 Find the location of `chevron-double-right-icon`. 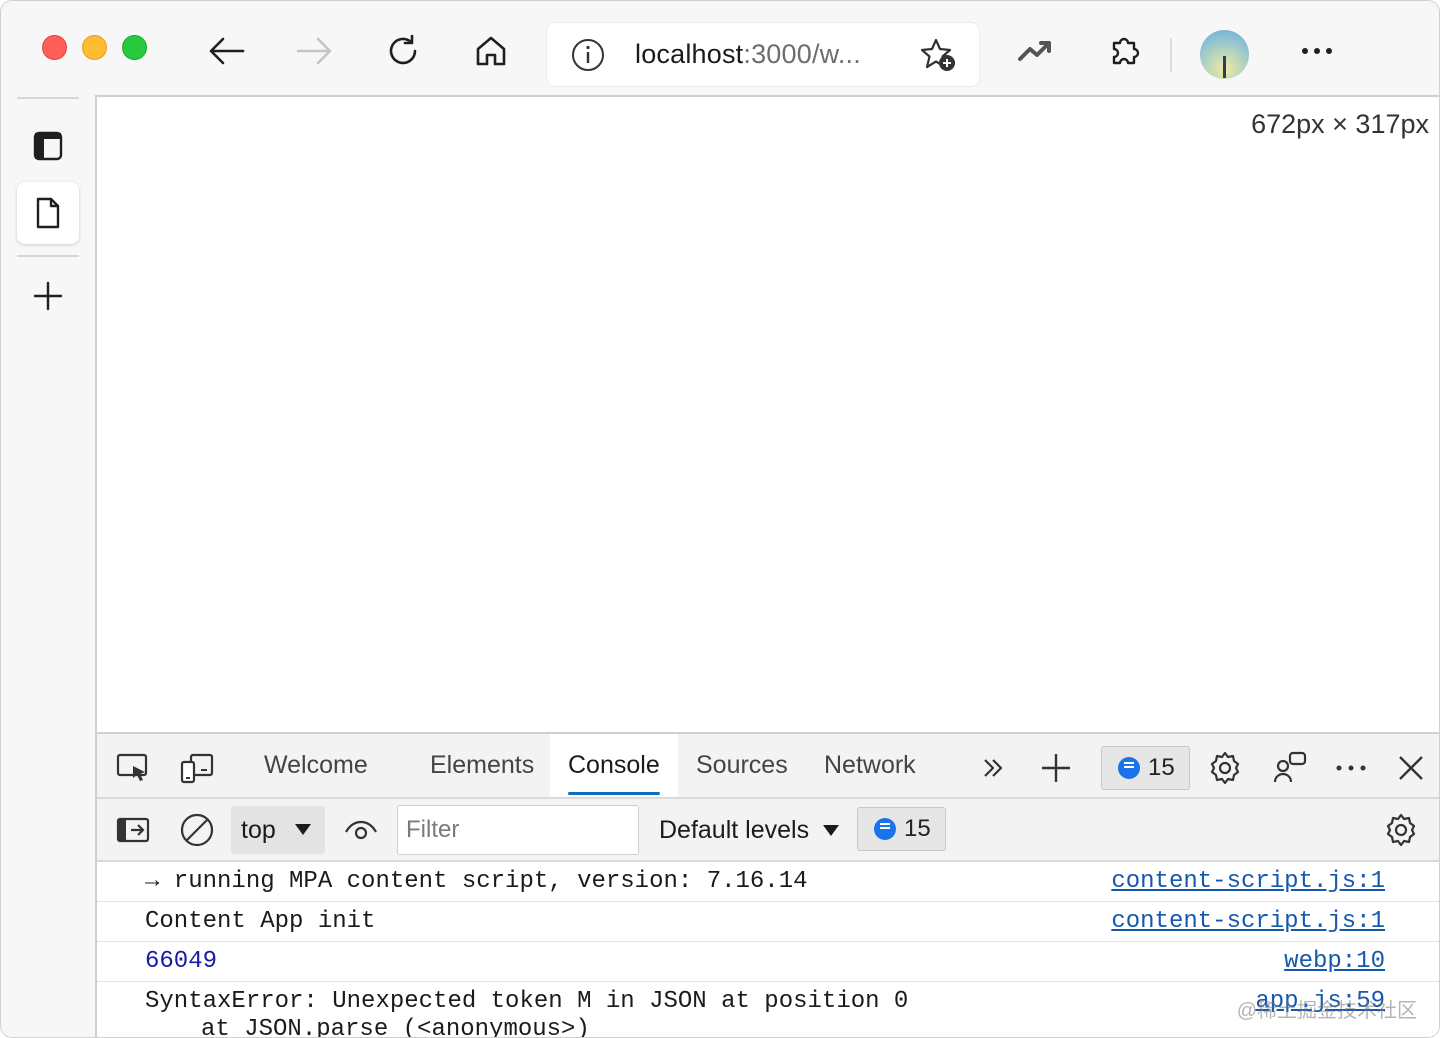

chevron-double-right-icon is located at coordinates (993, 768).